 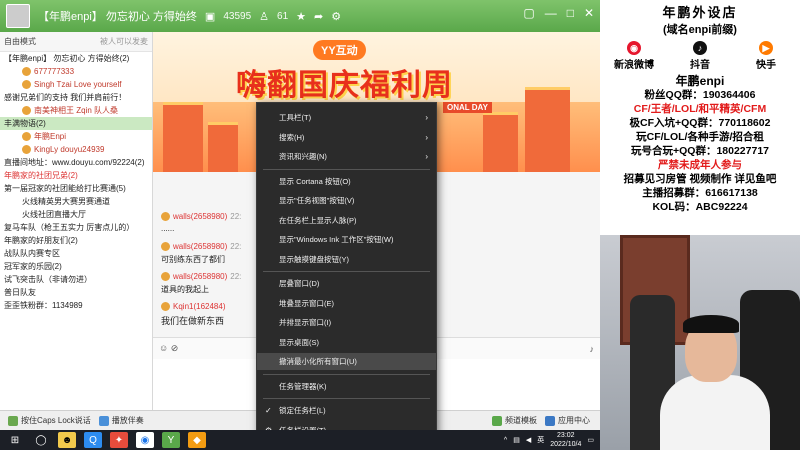 I want to click on shop-title: 年鹏外设店, so click(x=700, y=12).